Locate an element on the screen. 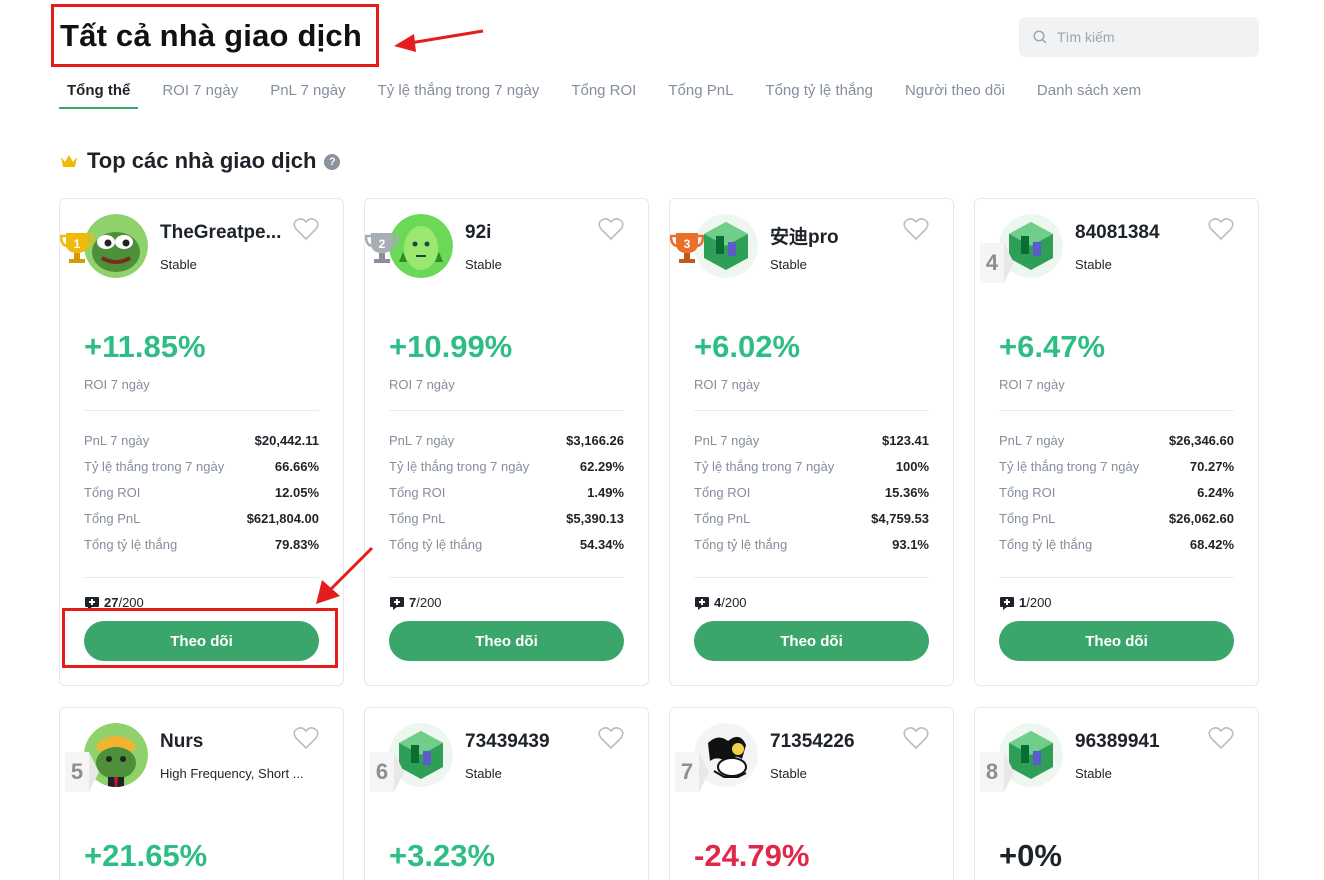 This screenshot has height=880, width=1324. trader-name: 安迪pro is located at coordinates (836, 235).